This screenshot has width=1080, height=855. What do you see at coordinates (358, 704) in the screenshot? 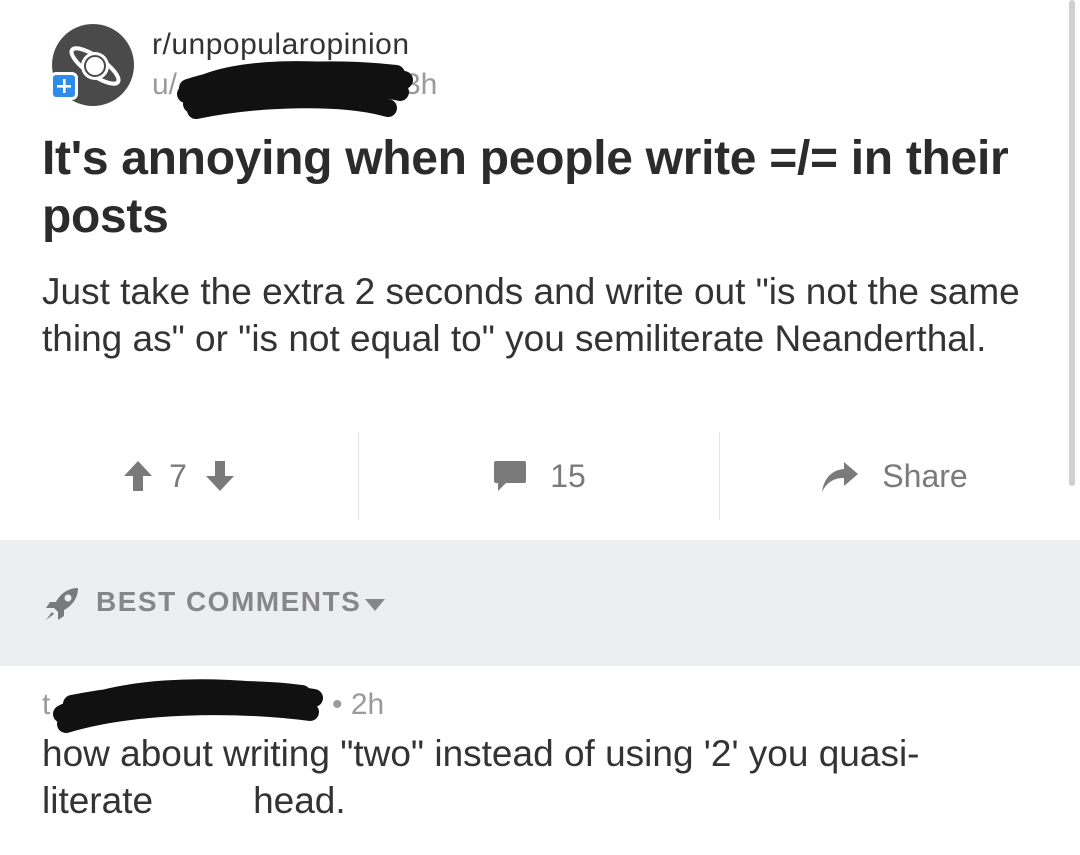
I see `comment-age: • 2h` at bounding box center [358, 704].